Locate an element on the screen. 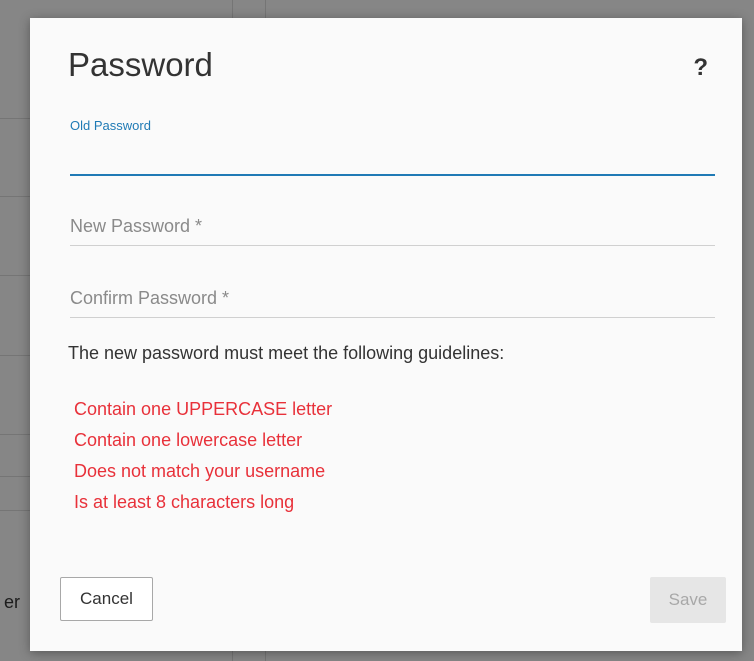  guideline-item: Contain one UPPERCASE letter is located at coordinates (203, 409).